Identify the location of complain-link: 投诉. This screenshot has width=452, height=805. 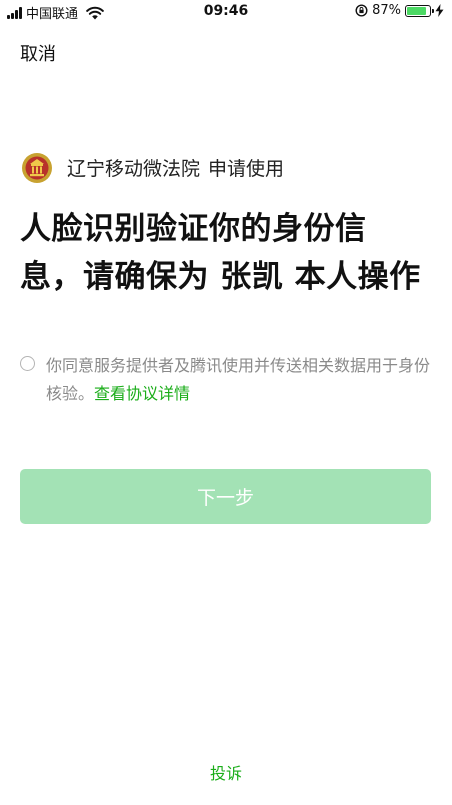
(226, 772).